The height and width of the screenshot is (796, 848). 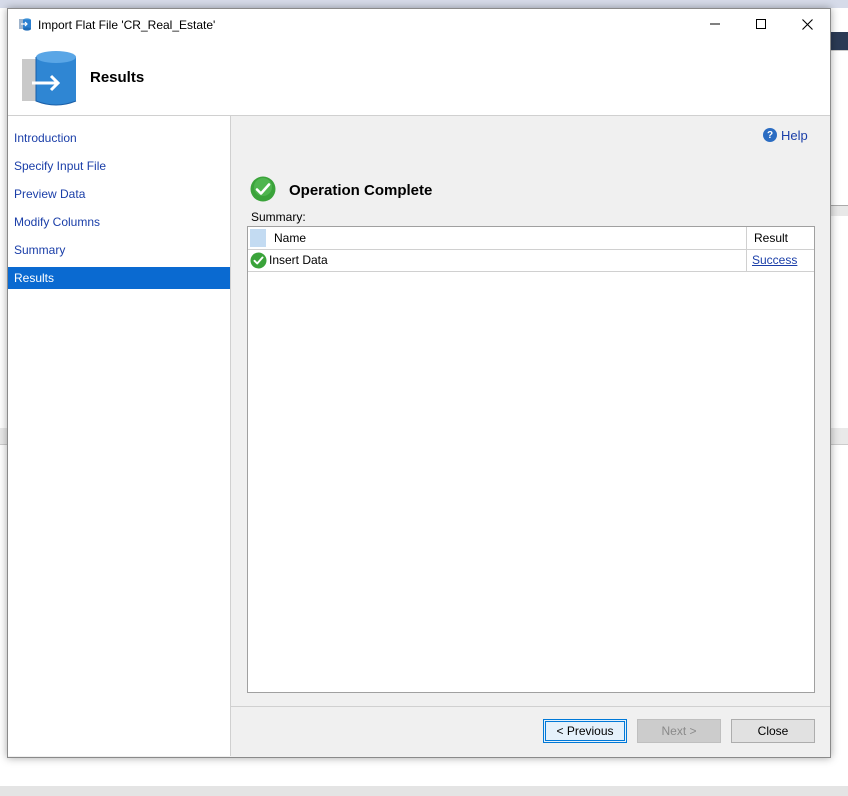 What do you see at coordinates (424, 4) in the screenshot?
I see `background-toolbar` at bounding box center [424, 4].